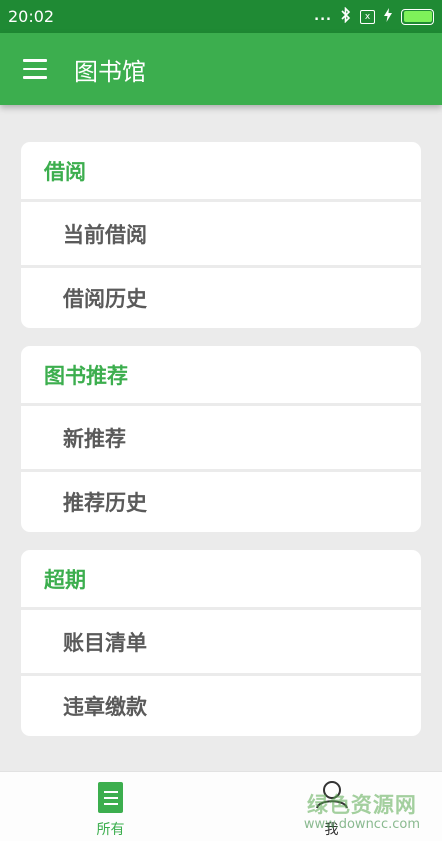 The height and width of the screenshot is (841, 442). Describe the element at coordinates (221, 16) in the screenshot. I see `status-bar: 20:02 ... x` at that location.